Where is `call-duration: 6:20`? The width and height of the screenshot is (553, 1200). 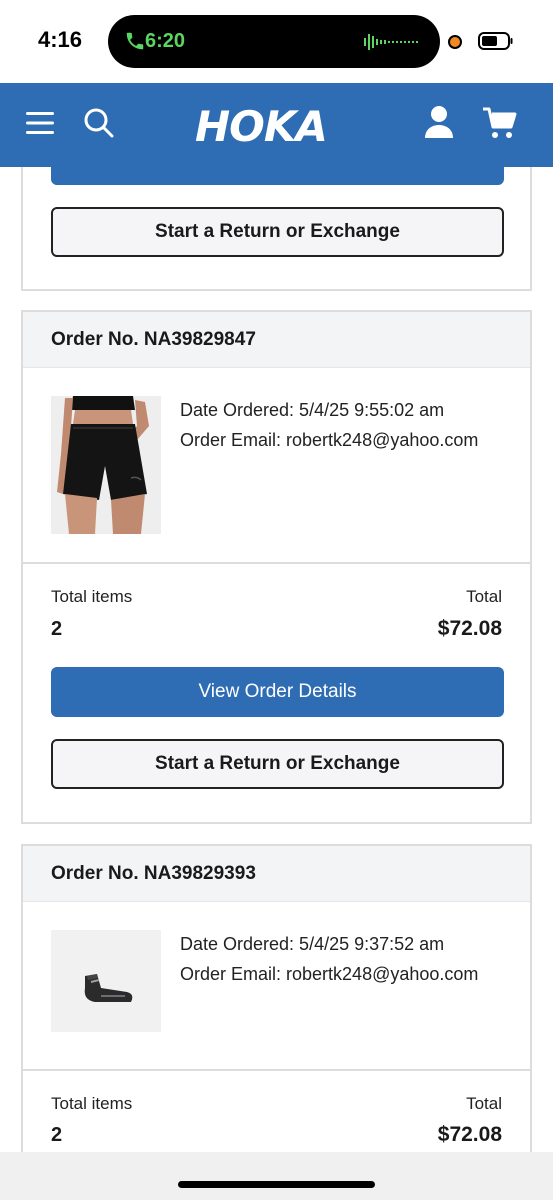
call-duration: 6:20 is located at coordinates (165, 41).